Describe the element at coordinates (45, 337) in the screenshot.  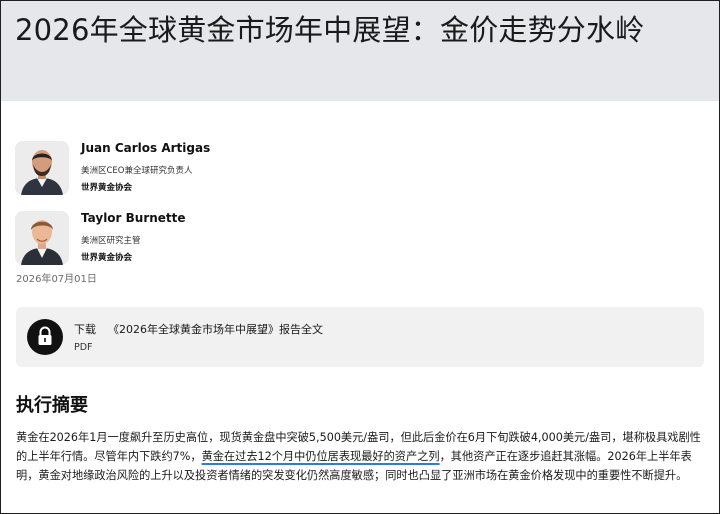
I see `lock-icon` at that location.